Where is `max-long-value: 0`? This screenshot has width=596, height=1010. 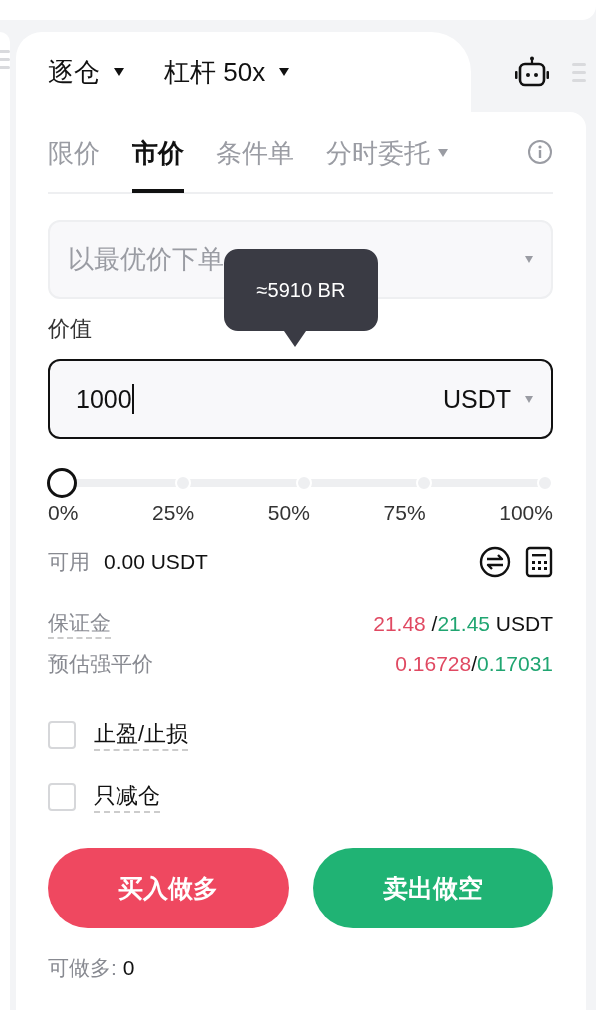 max-long-value: 0 is located at coordinates (128, 968).